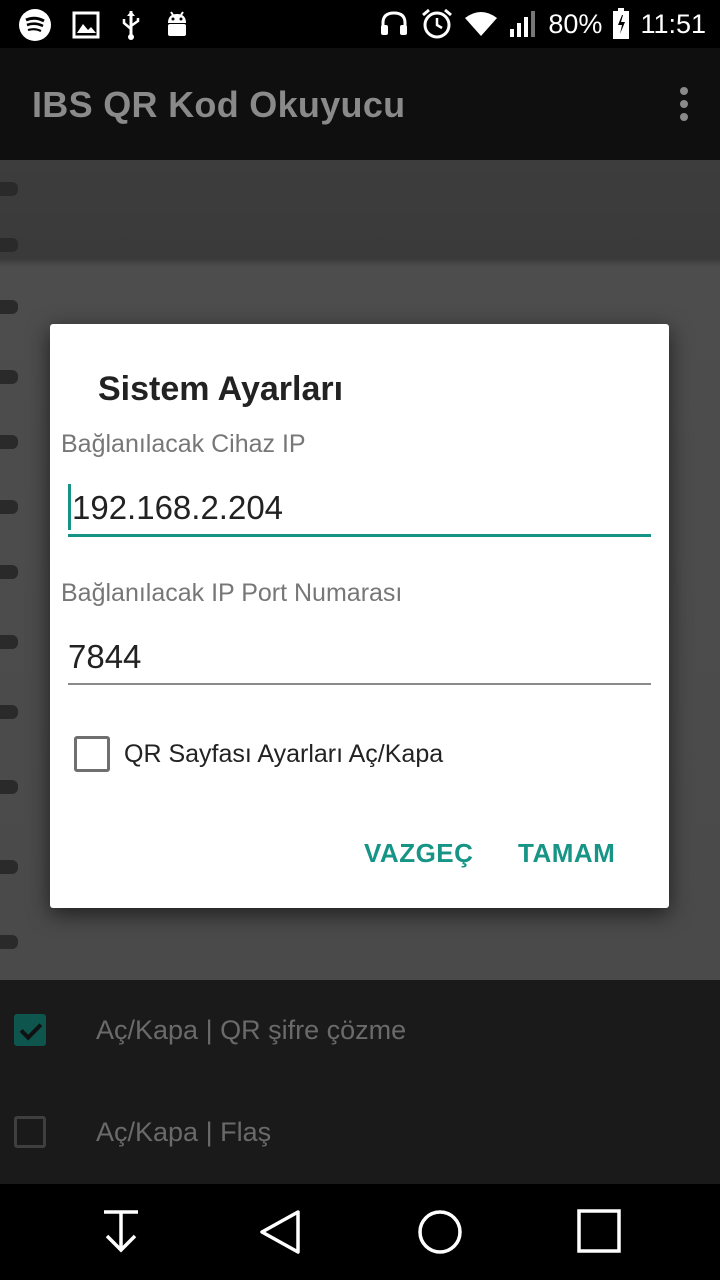  I want to click on status-bar: 80% 11:51, so click(360, 24).